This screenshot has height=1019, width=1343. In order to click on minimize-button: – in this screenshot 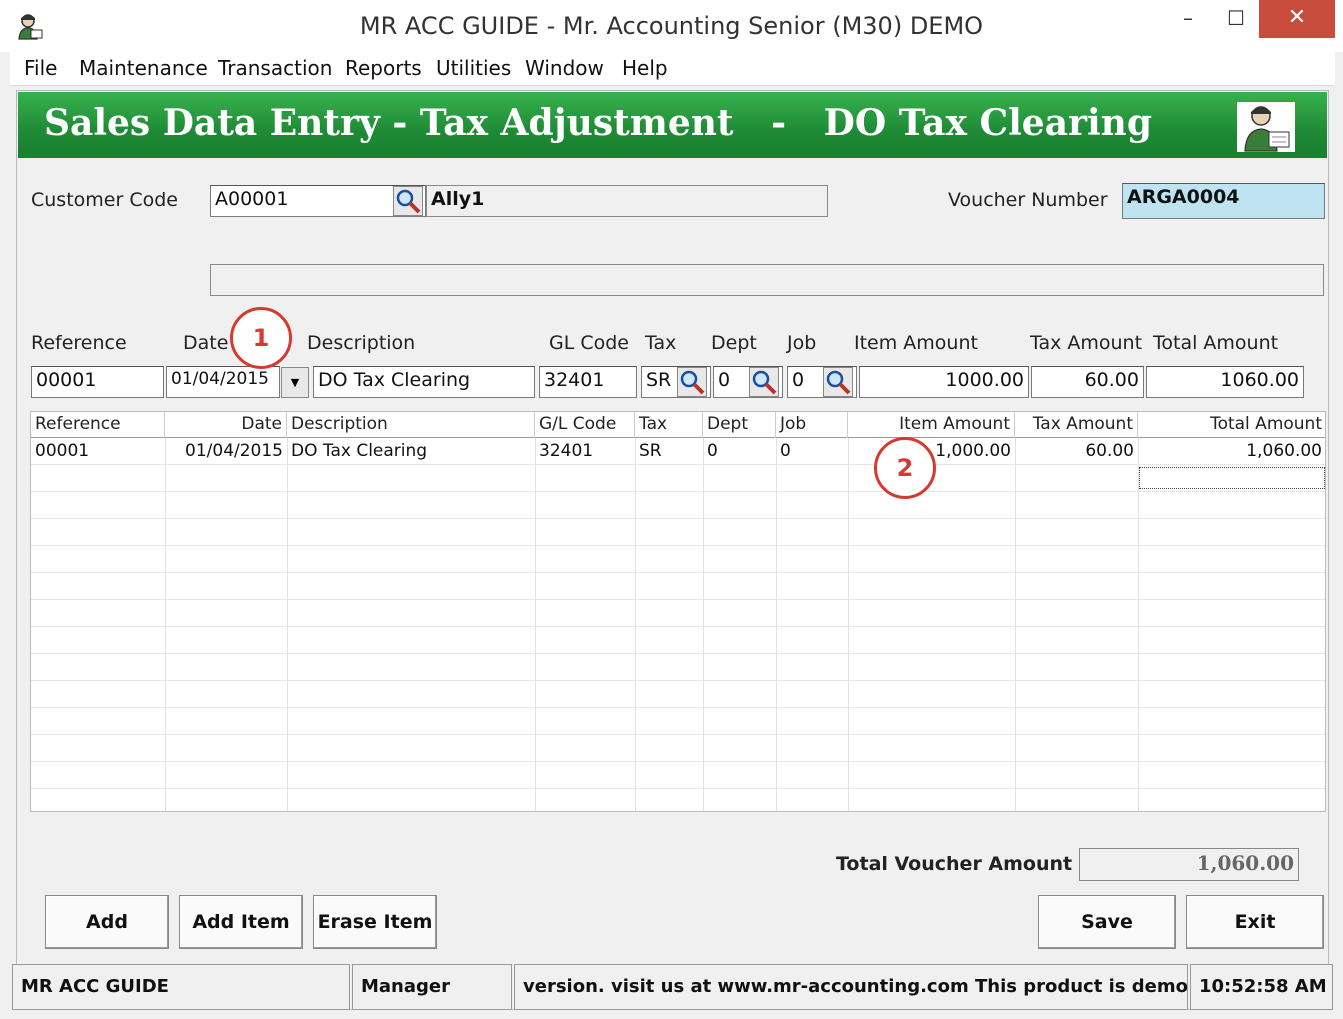, I will do `click(1188, 19)`.